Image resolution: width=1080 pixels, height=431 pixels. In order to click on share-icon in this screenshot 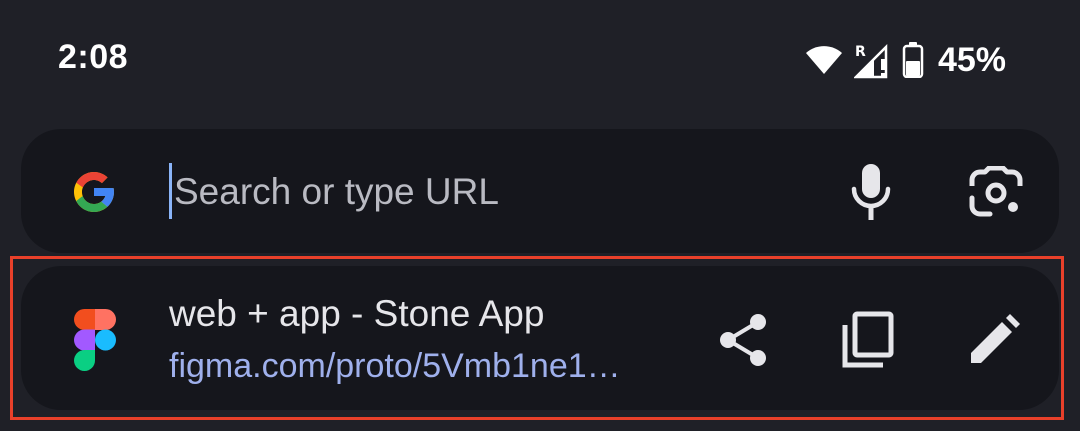, I will do `click(743, 340)`.